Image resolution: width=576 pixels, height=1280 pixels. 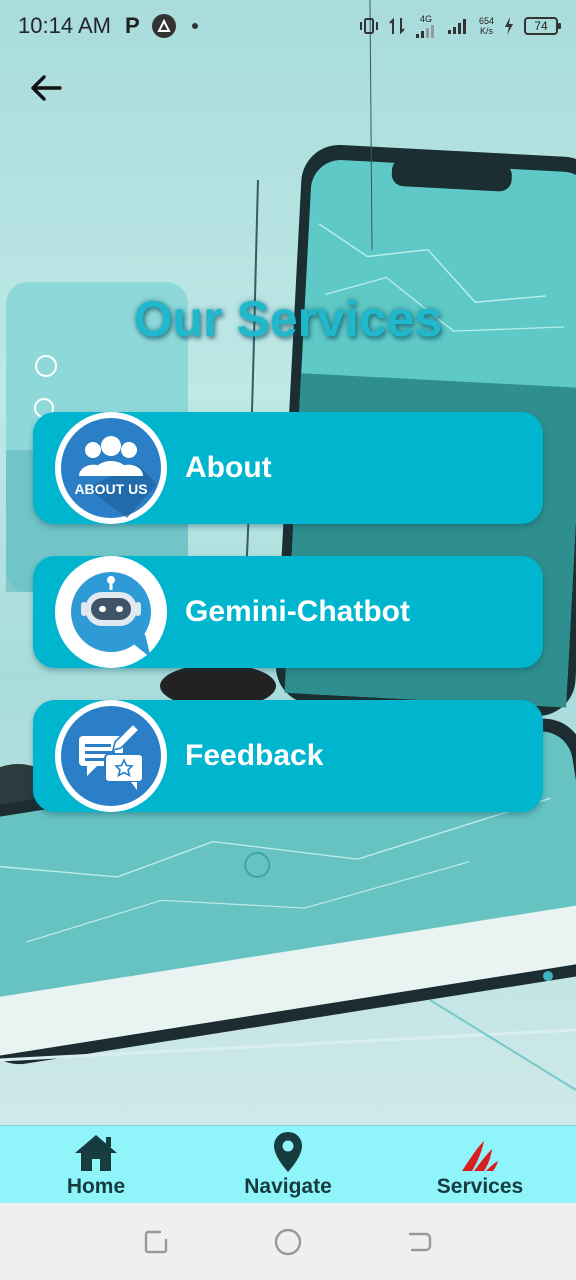 I want to click on status-time: 10:14 AM, so click(x=64, y=25).